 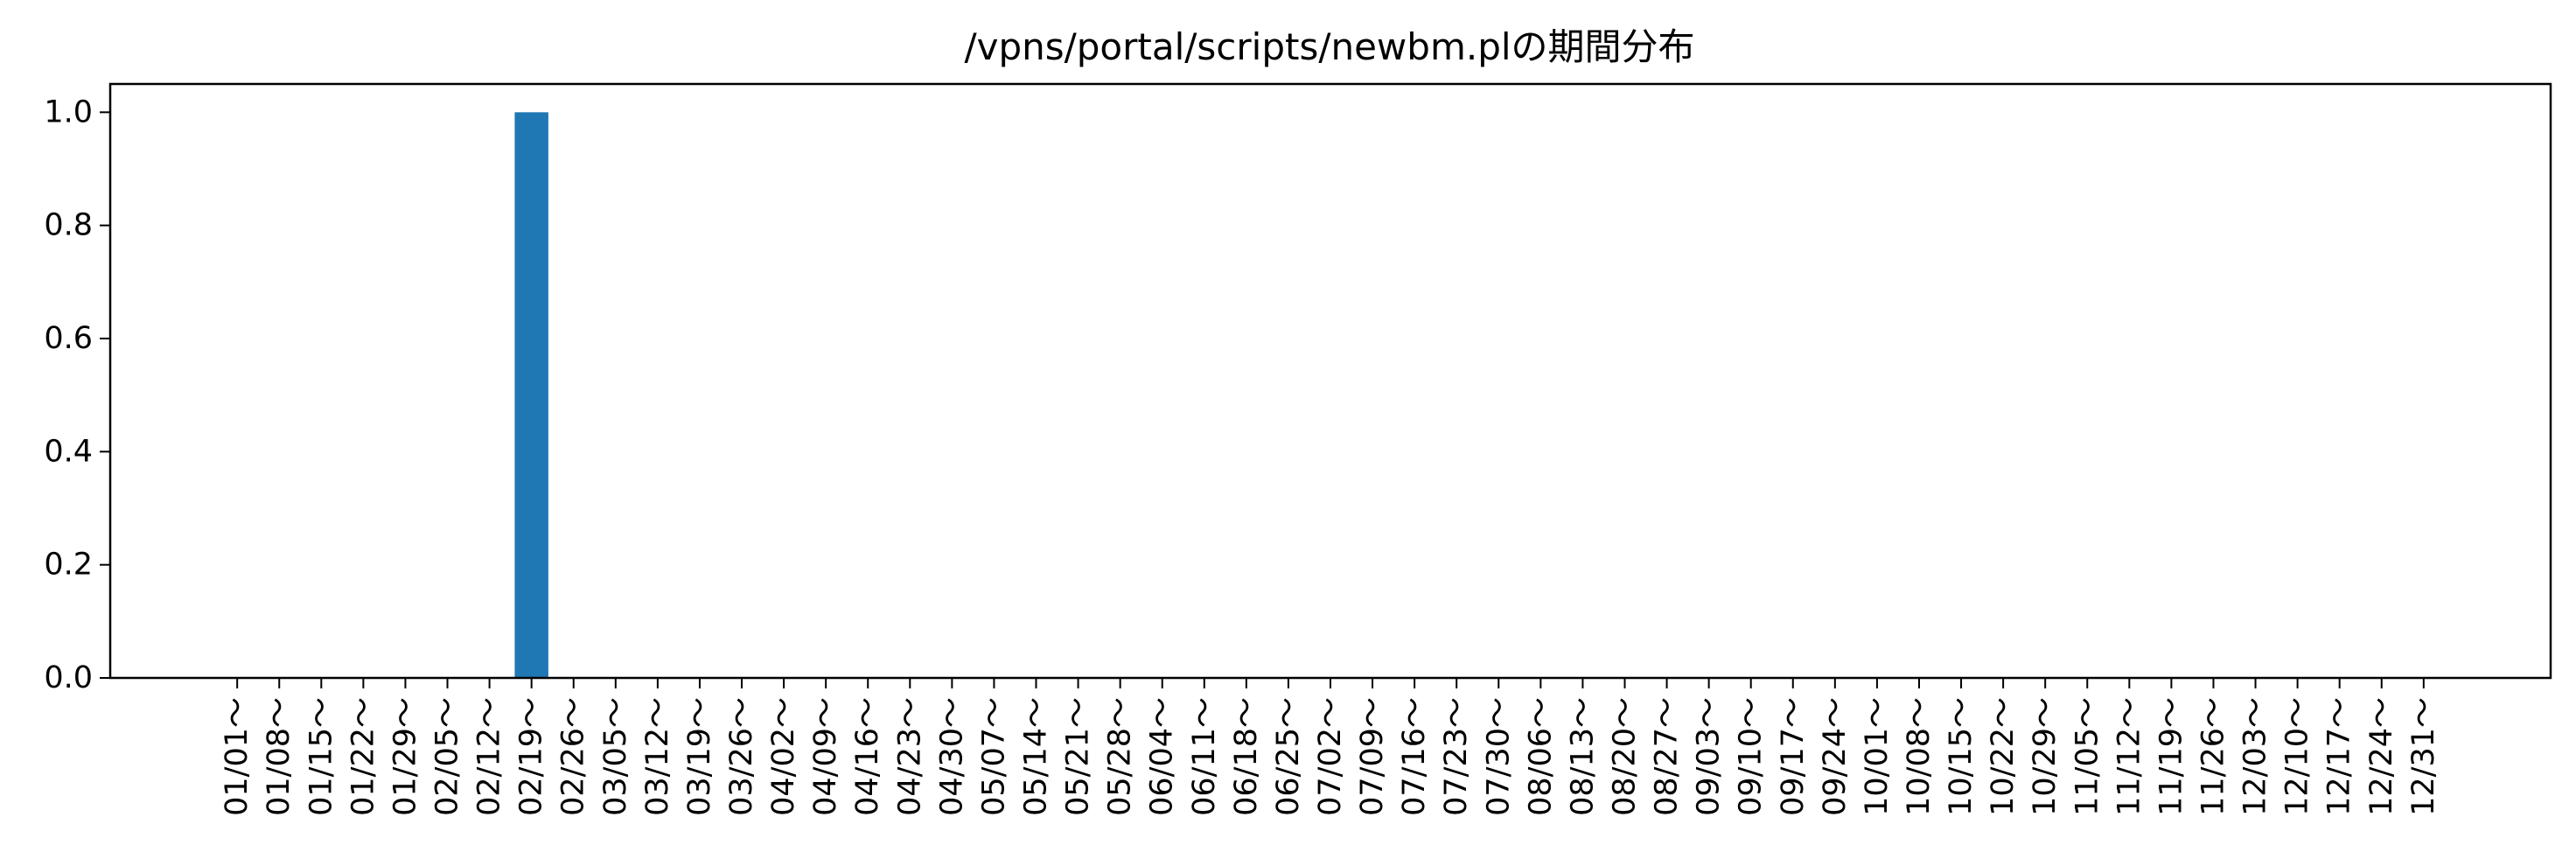 I want to click on bars-group, so click(x=531, y=395).